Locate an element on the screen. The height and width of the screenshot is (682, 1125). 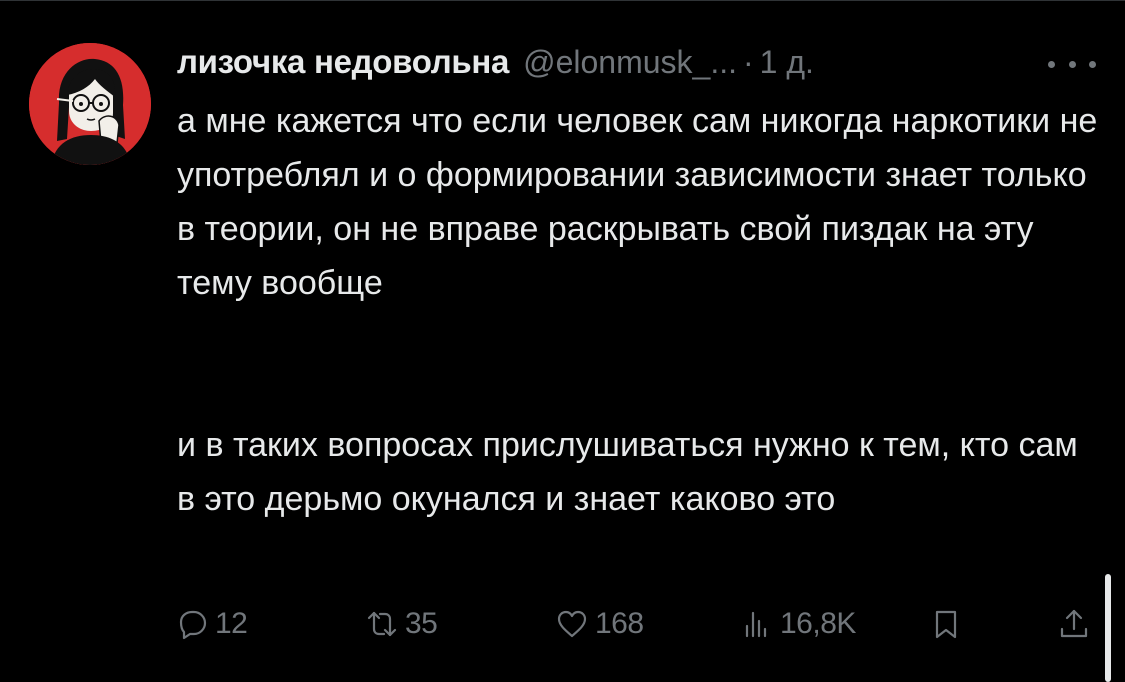
reply-count: 12 is located at coordinates (231, 623).